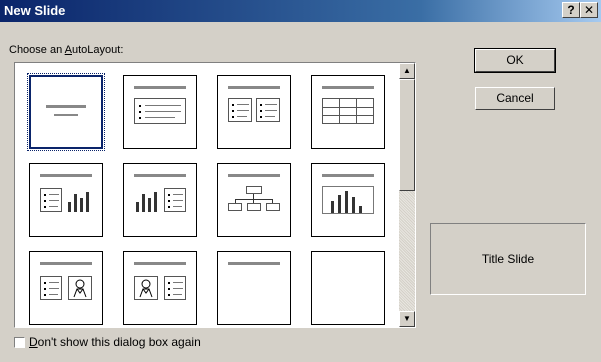 The width and height of the screenshot is (601, 362). What do you see at coordinates (19, 342) in the screenshot?
I see `dont-show-again-checkbox` at bounding box center [19, 342].